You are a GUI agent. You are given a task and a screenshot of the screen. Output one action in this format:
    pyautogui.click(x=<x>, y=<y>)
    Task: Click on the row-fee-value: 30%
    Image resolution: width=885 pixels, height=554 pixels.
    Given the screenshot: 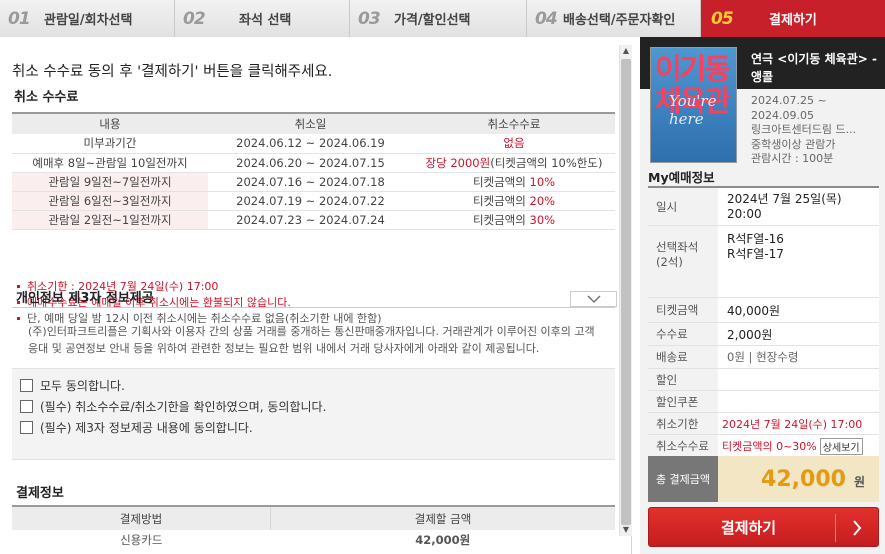 What is the action you would take?
    pyautogui.click(x=542, y=219)
    